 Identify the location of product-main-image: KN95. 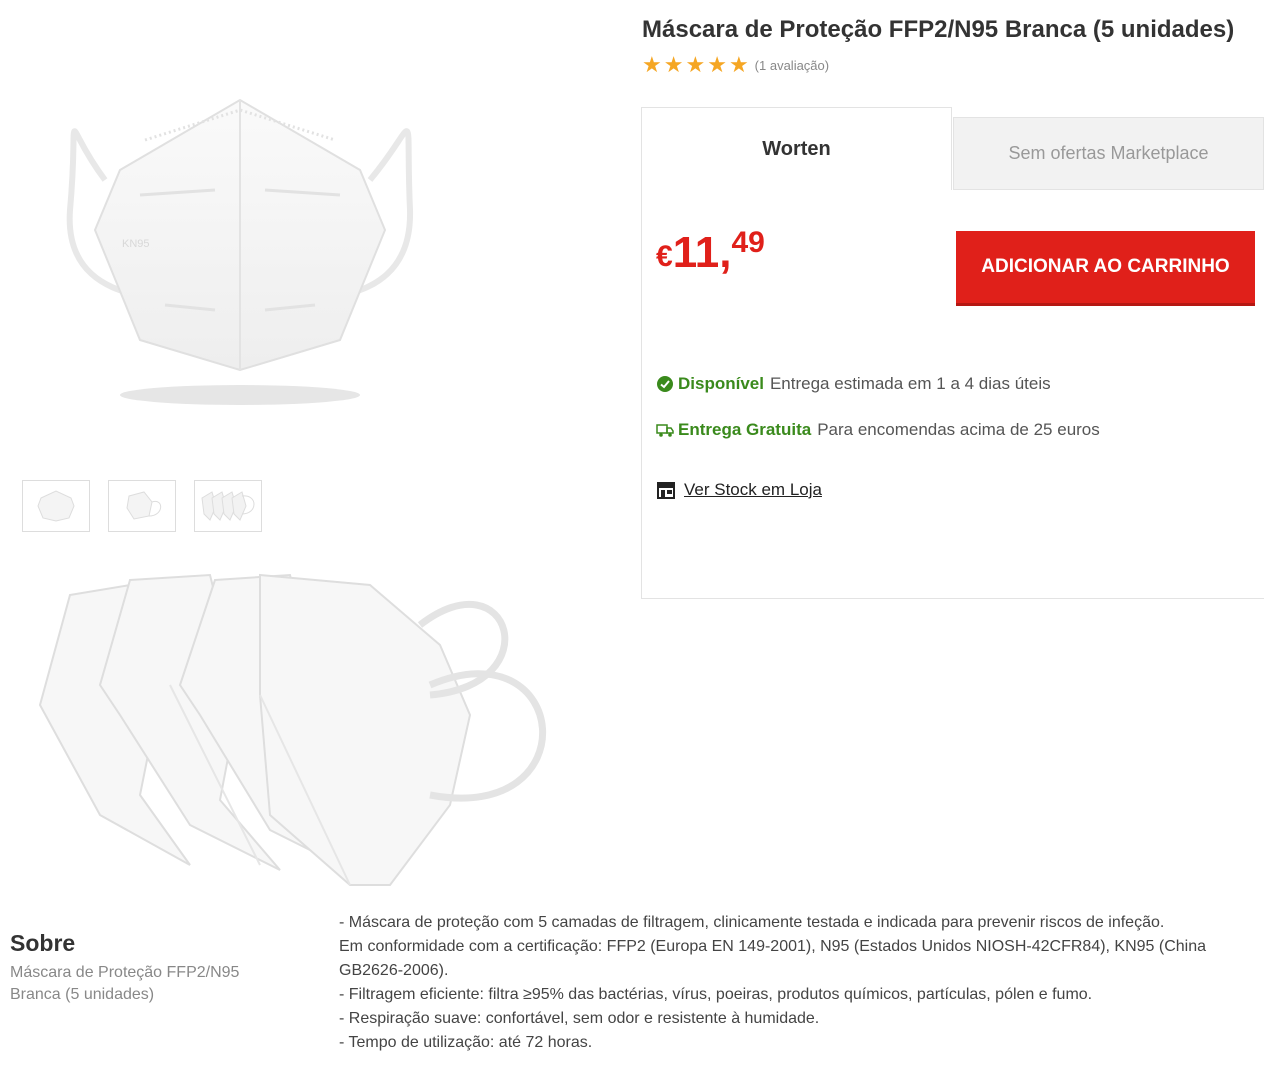
(240, 250).